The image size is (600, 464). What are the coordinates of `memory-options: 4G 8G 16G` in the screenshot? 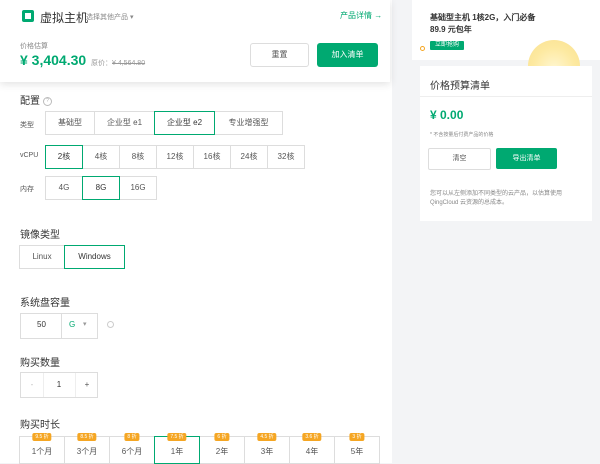 It's located at (101, 188).